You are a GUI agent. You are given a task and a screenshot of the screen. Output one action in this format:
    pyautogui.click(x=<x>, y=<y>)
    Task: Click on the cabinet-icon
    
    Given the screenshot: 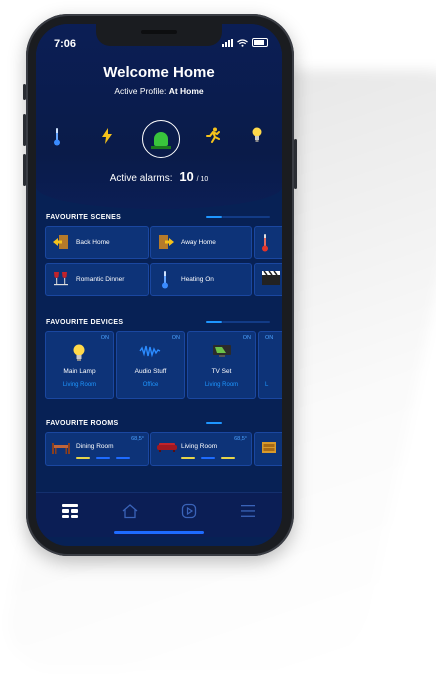 What is the action you would take?
    pyautogui.click(x=269, y=447)
    